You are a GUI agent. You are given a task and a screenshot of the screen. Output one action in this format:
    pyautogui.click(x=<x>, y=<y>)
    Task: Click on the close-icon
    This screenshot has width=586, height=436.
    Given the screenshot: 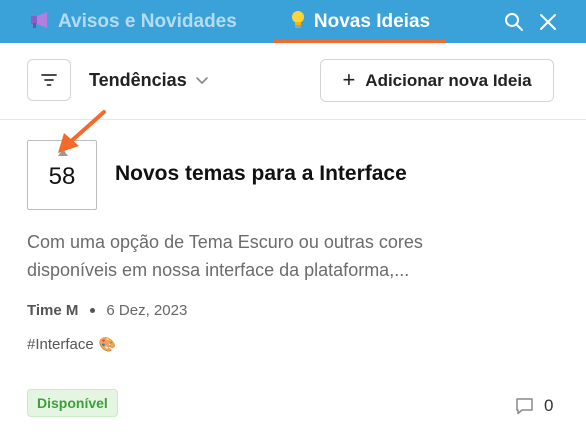 What is the action you would take?
    pyautogui.click(x=548, y=21)
    